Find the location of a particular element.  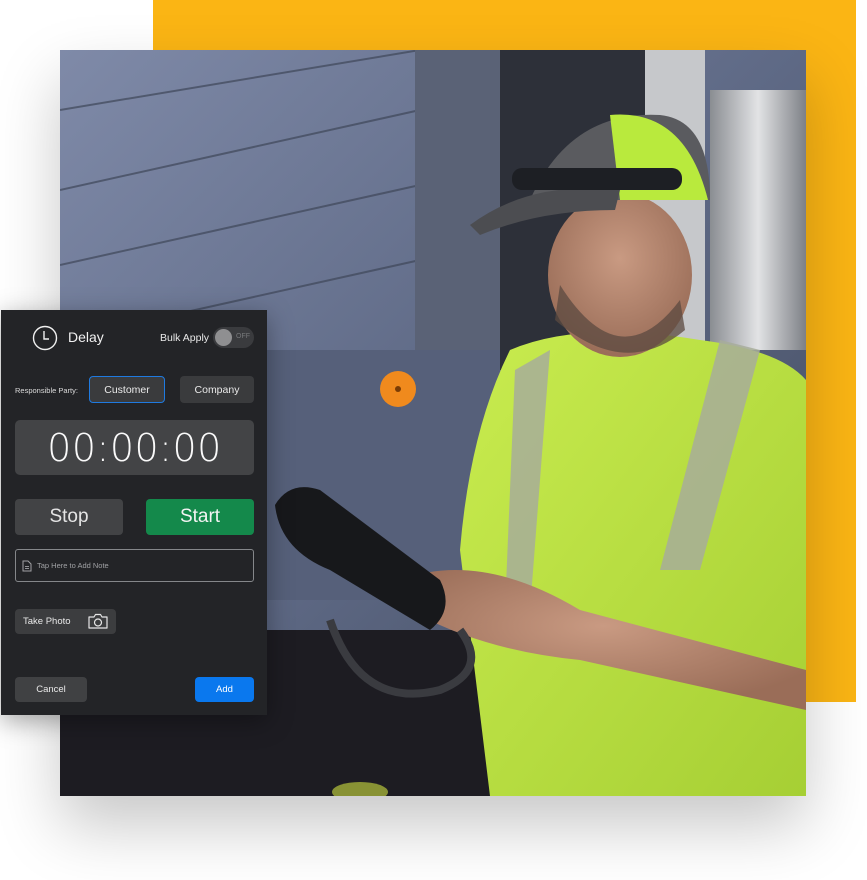

panel-title: Delay is located at coordinates (86, 337).